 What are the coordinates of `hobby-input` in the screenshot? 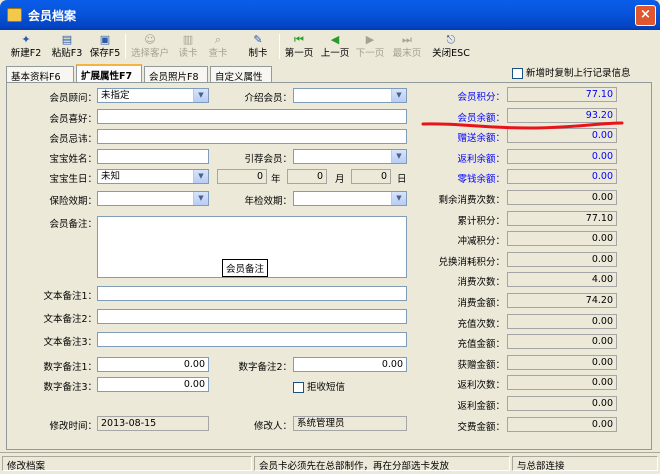 It's located at (252, 116).